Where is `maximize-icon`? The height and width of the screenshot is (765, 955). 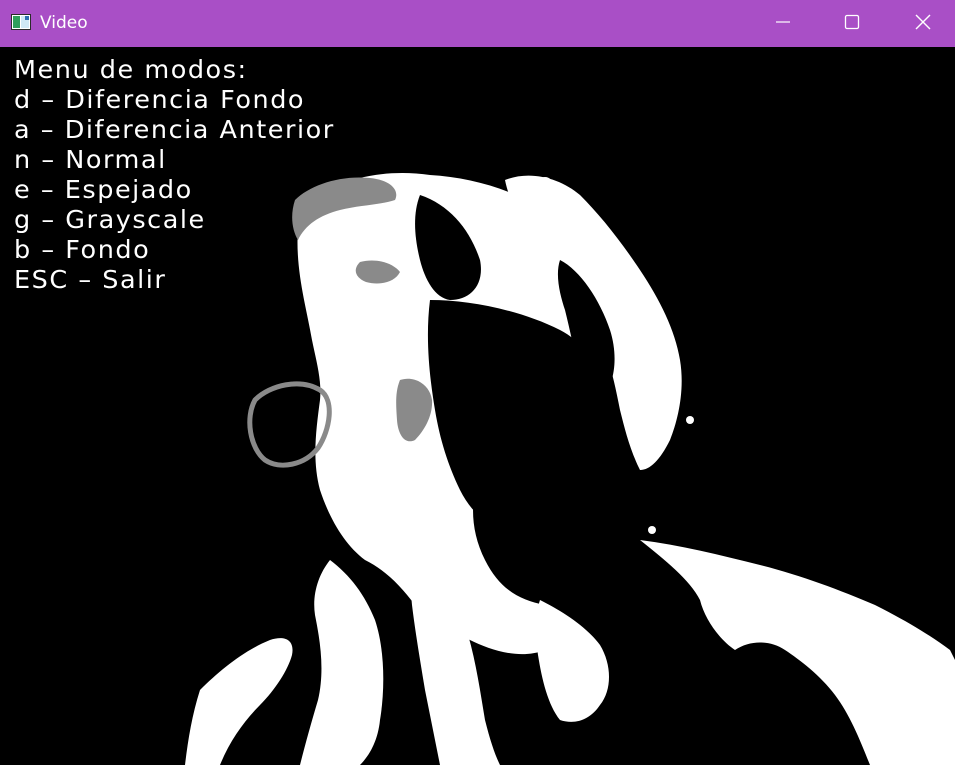 maximize-icon is located at coordinates (852, 24).